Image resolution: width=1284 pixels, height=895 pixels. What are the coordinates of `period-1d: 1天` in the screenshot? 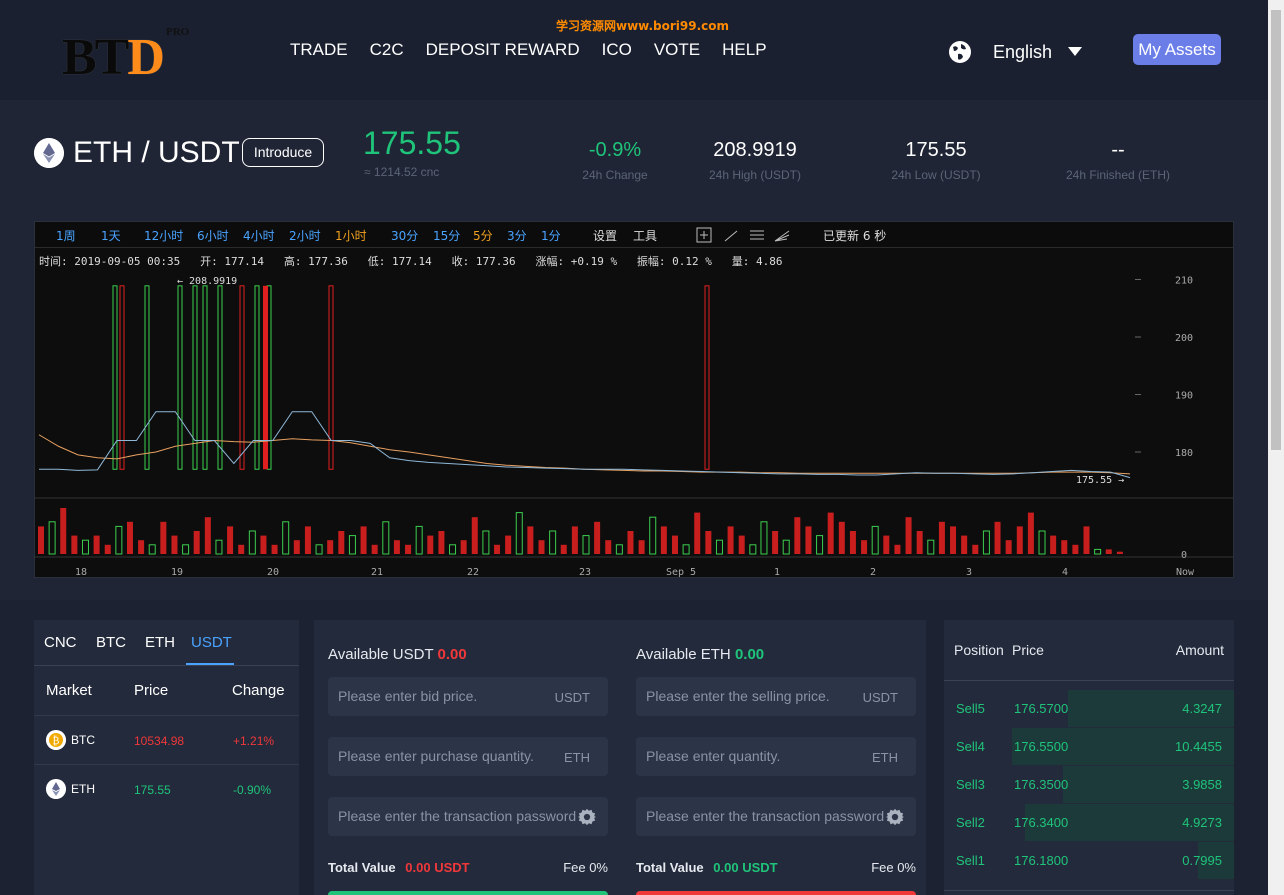 It's located at (111, 235).